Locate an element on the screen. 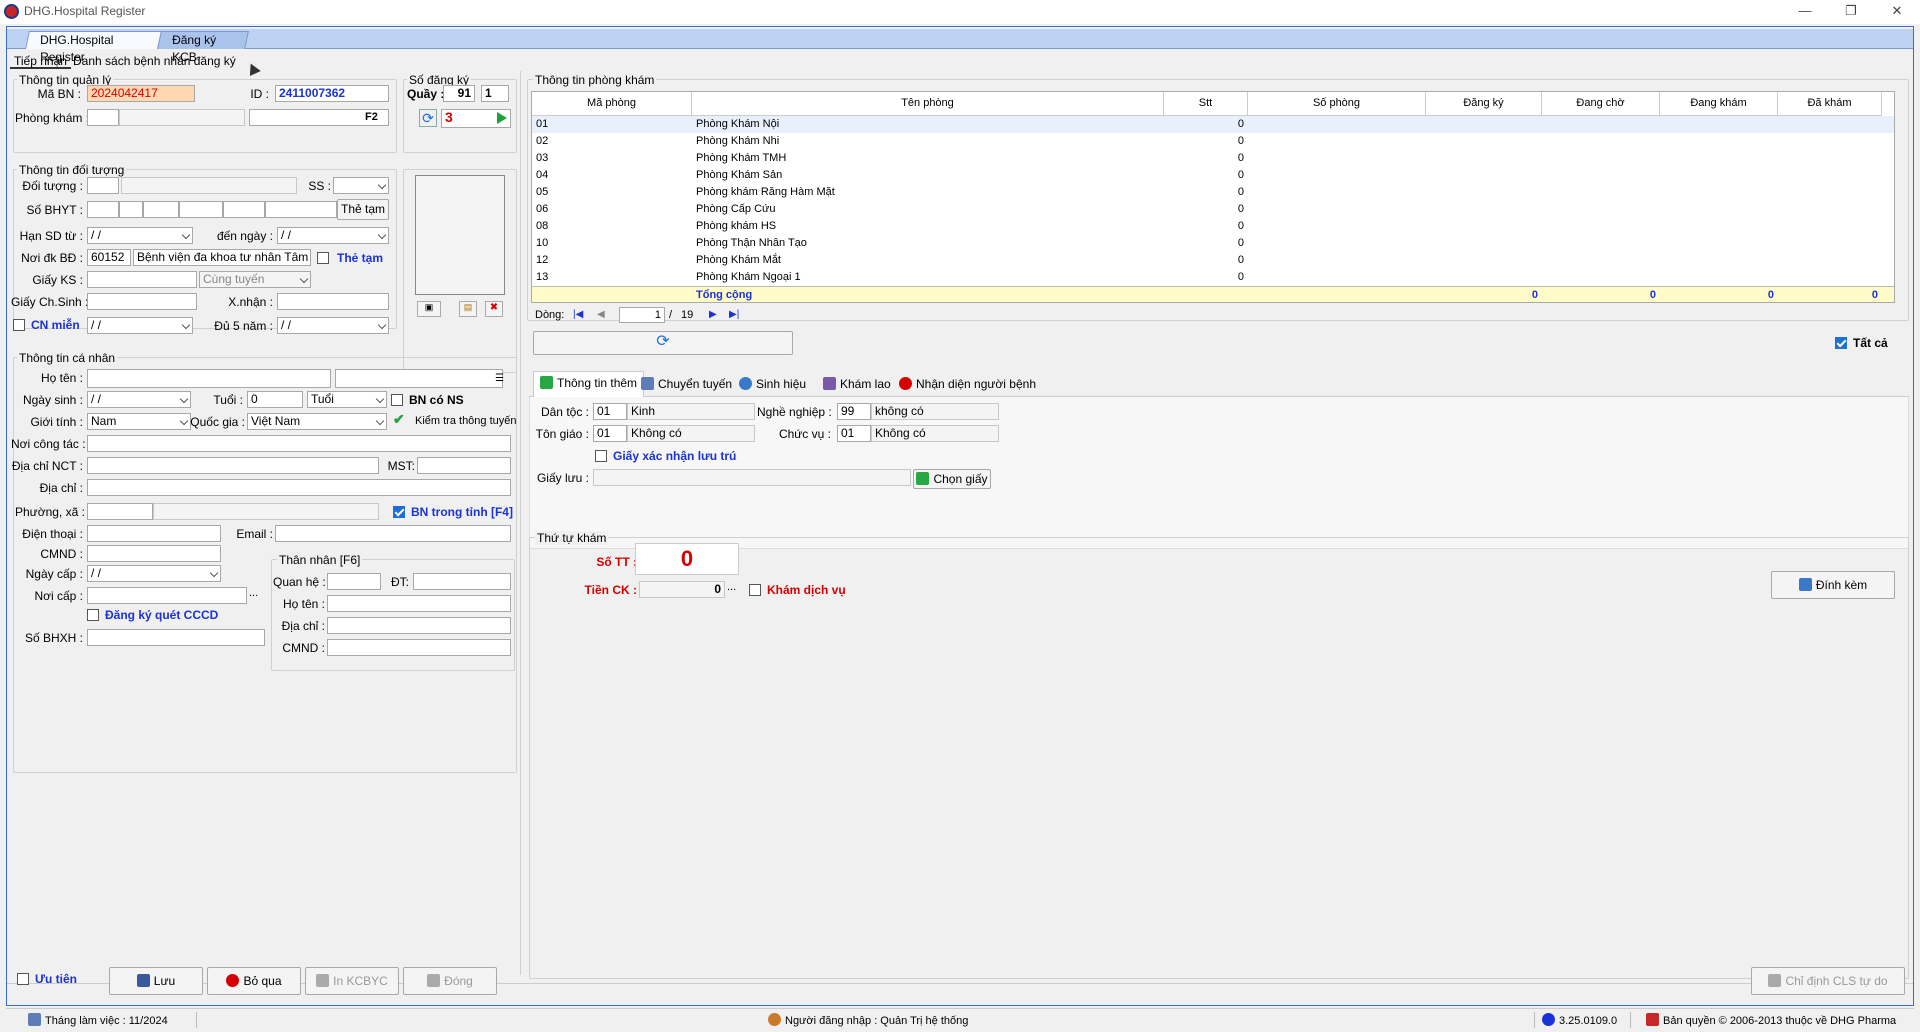  ss-select is located at coordinates (361, 185).